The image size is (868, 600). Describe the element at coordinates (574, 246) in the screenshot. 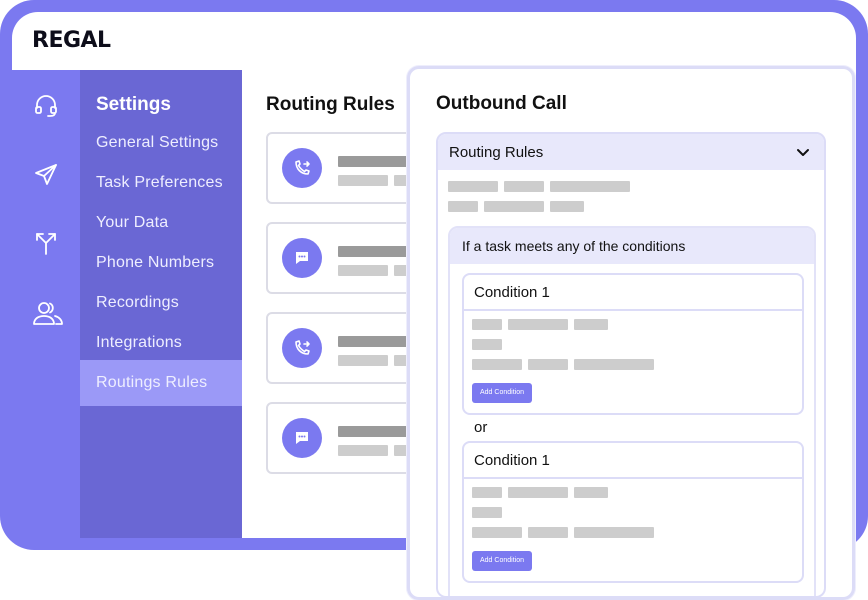

I see `condition-group-label: If a task meets any of the conditions` at that location.